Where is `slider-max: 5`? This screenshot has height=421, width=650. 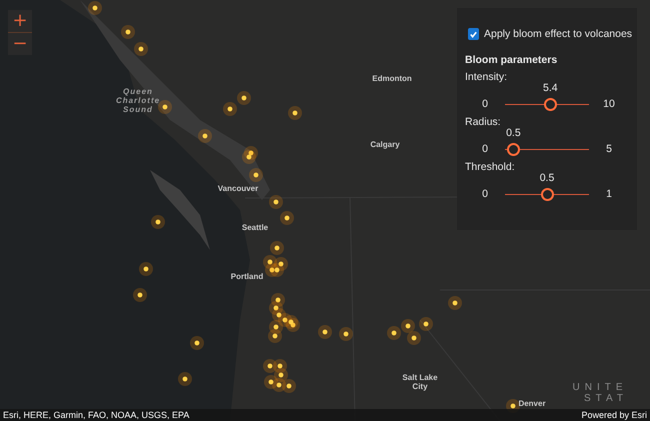 slider-max: 5 is located at coordinates (609, 149).